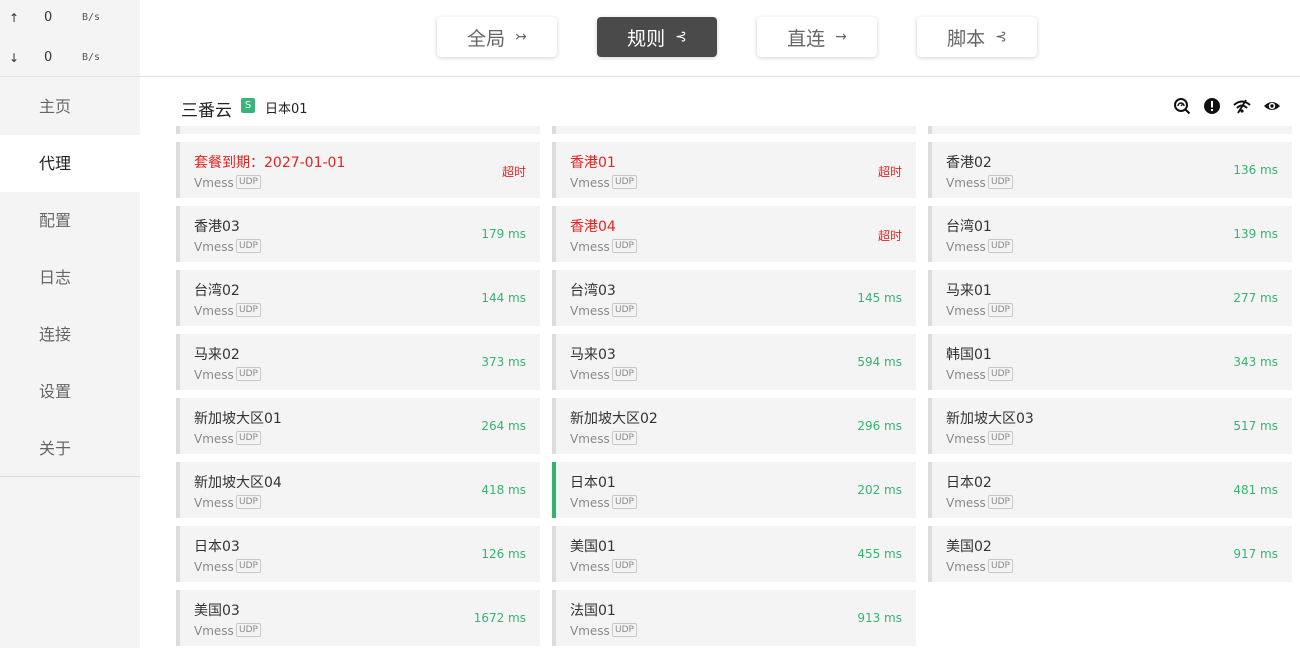 This screenshot has width=1300, height=648. What do you see at coordinates (1110, 554) in the screenshot?
I see `proxy-card: 美国02 Vmess UDP 917 ms` at bounding box center [1110, 554].